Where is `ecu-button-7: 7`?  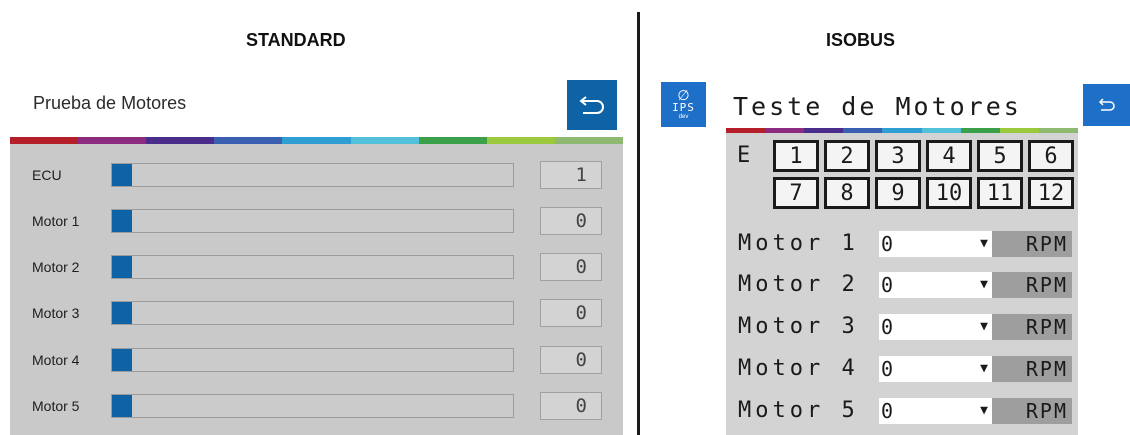 ecu-button-7: 7 is located at coordinates (796, 193).